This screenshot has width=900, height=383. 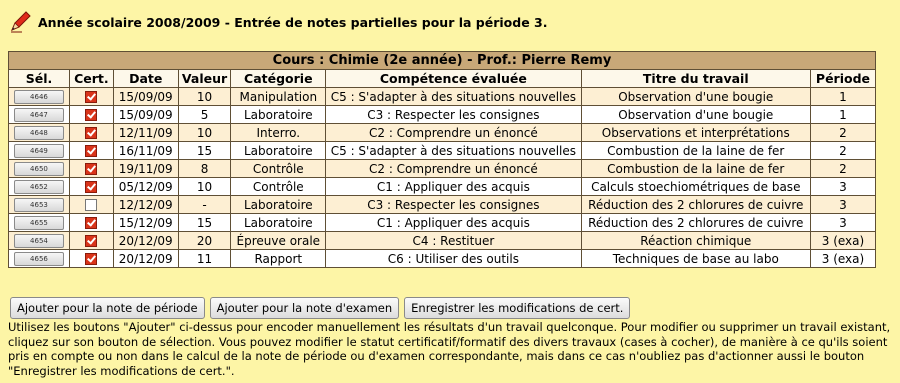 I want to click on select-row-button: 4648, so click(x=38, y=132).